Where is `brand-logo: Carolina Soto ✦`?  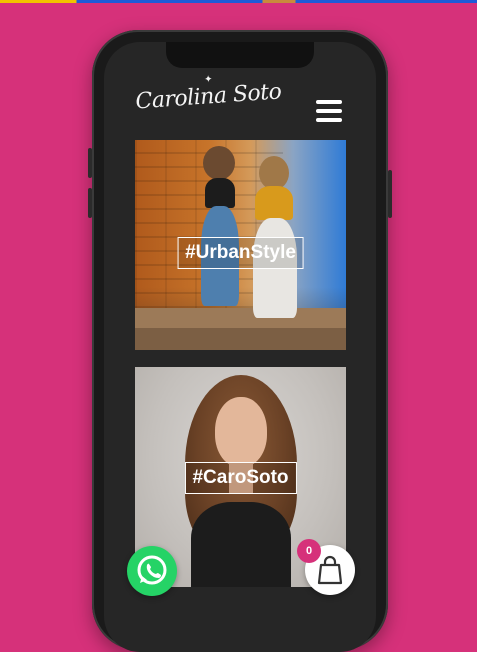 brand-logo: Carolina Soto ✦ is located at coordinates (208, 102).